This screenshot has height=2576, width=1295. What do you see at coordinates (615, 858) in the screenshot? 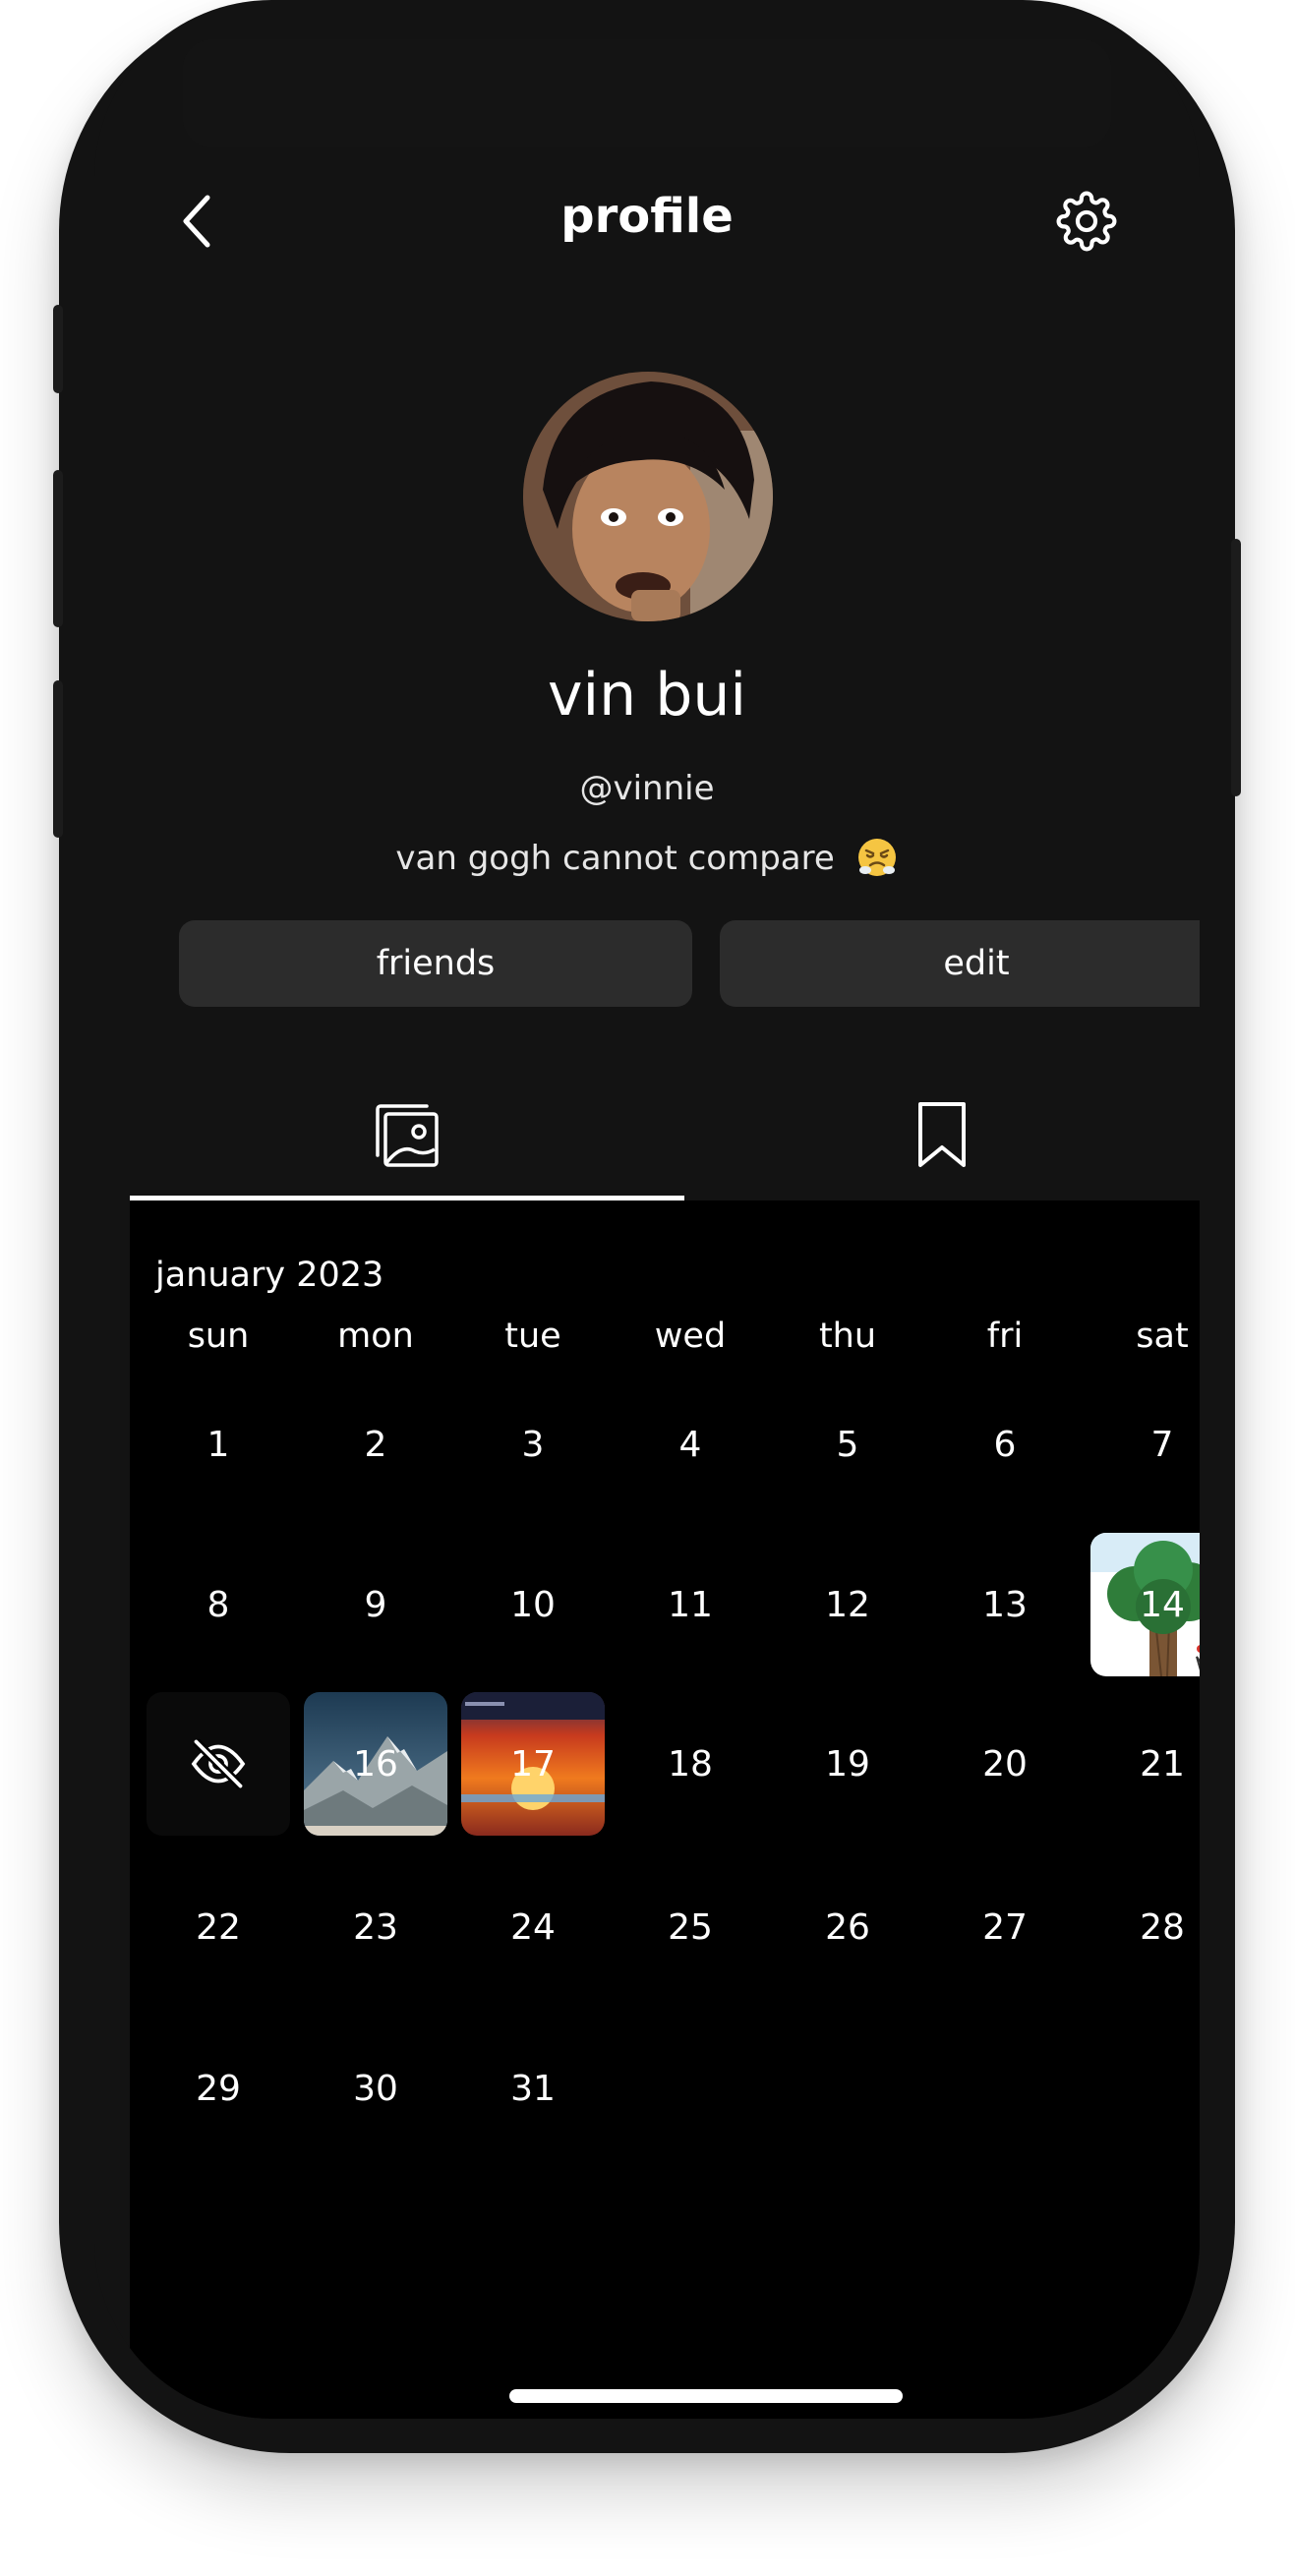
I see `profile-bio-text: van gogh cannot compare` at bounding box center [615, 858].